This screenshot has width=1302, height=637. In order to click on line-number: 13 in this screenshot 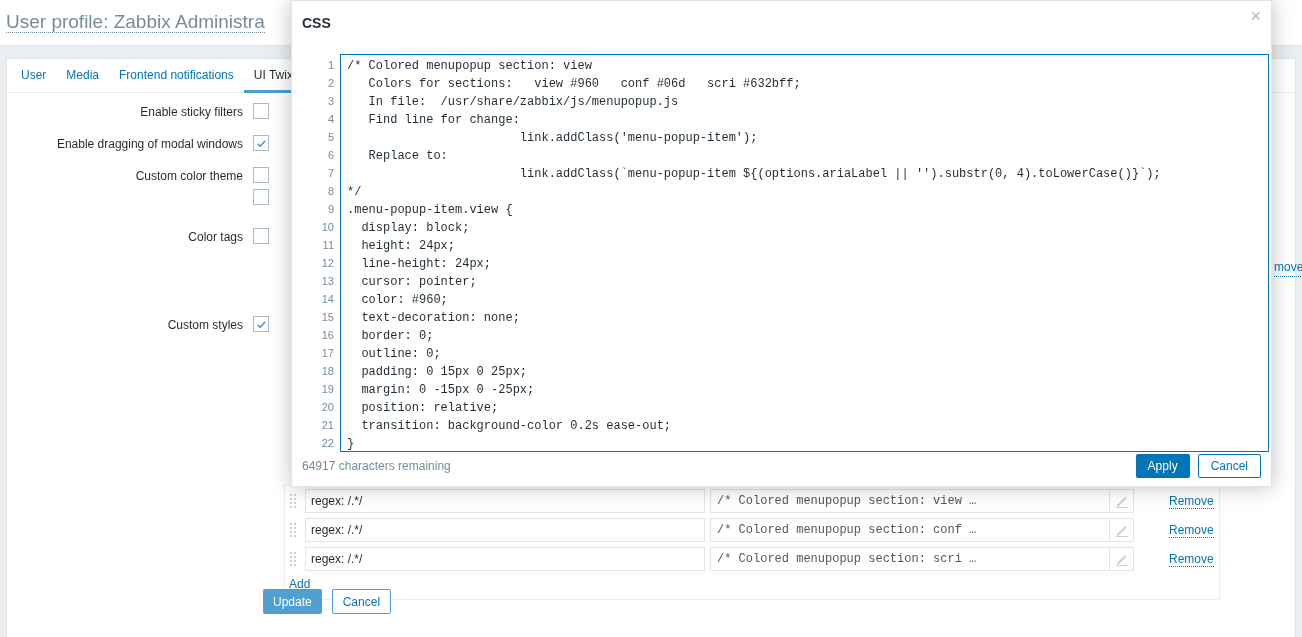, I will do `click(327, 281)`.